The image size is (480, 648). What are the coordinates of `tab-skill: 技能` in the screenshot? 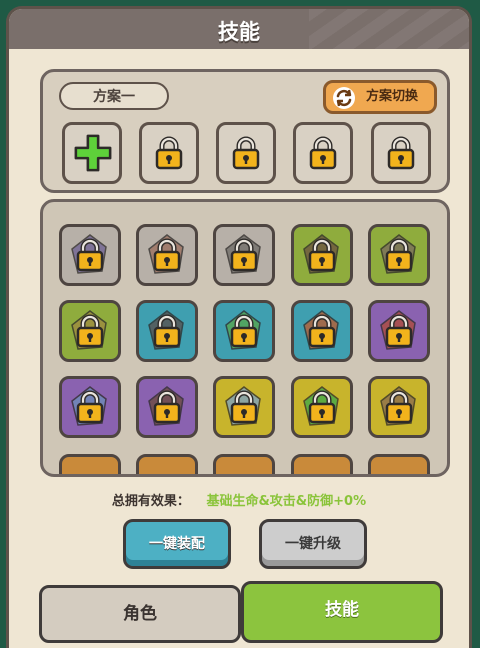 It's located at (342, 612).